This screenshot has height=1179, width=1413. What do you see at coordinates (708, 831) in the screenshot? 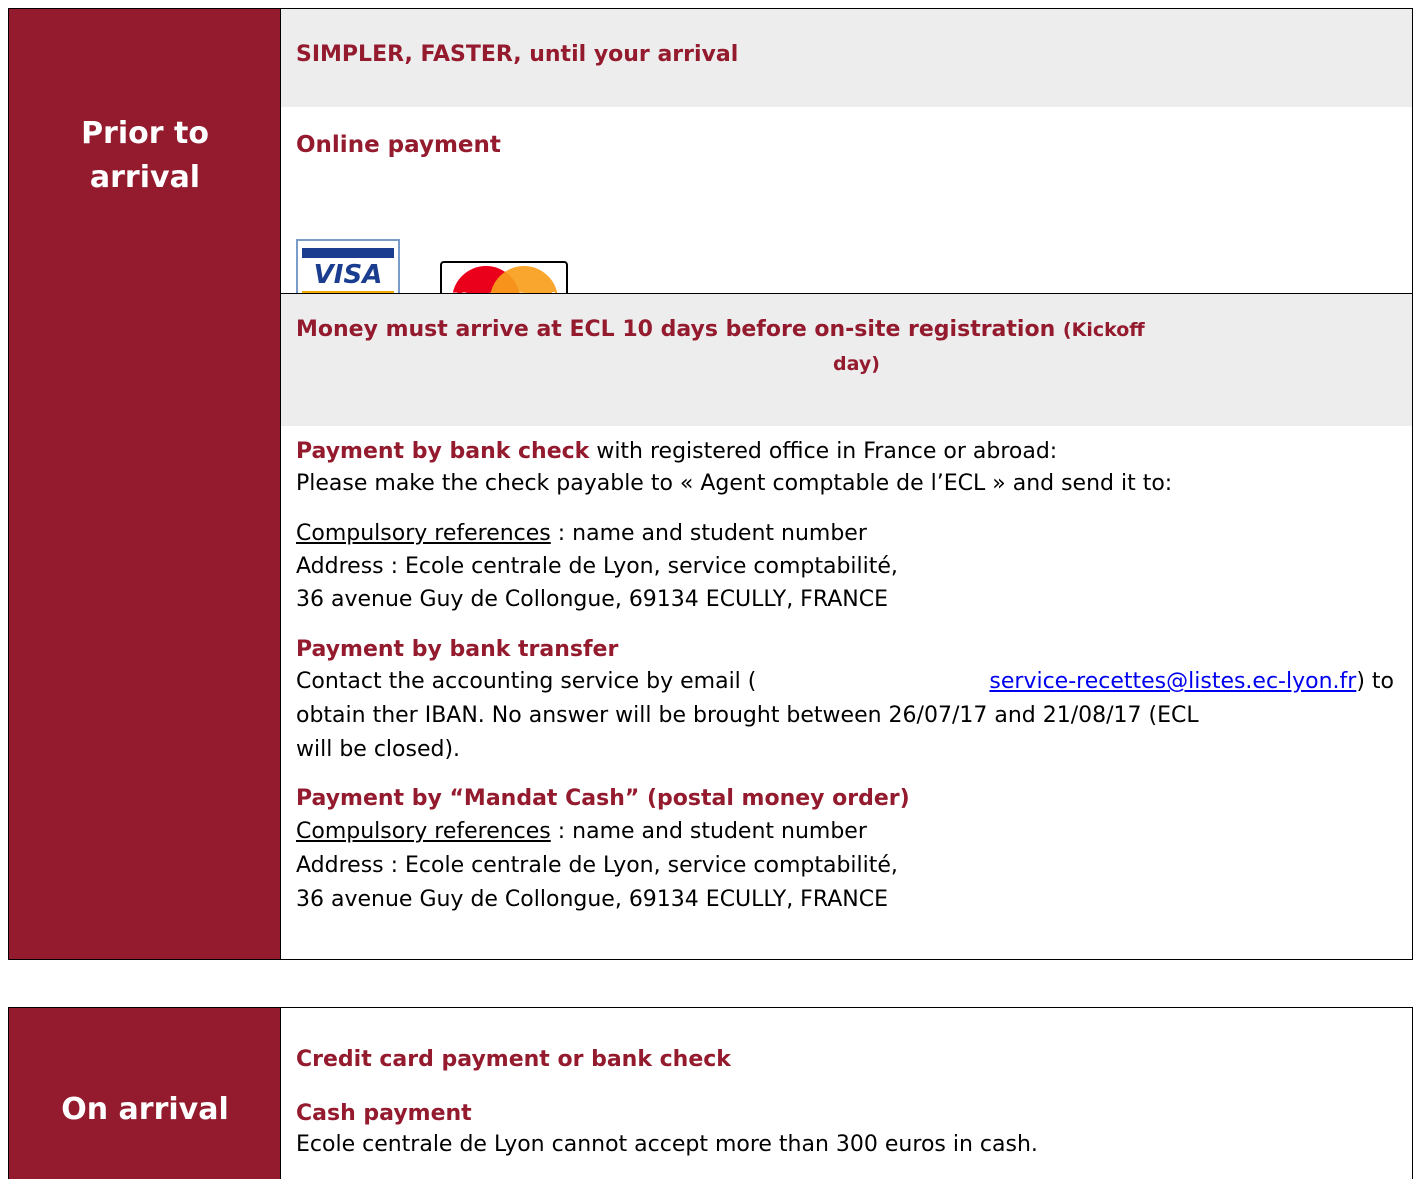
I see `mandat-references-rest: : name and student number` at bounding box center [708, 831].